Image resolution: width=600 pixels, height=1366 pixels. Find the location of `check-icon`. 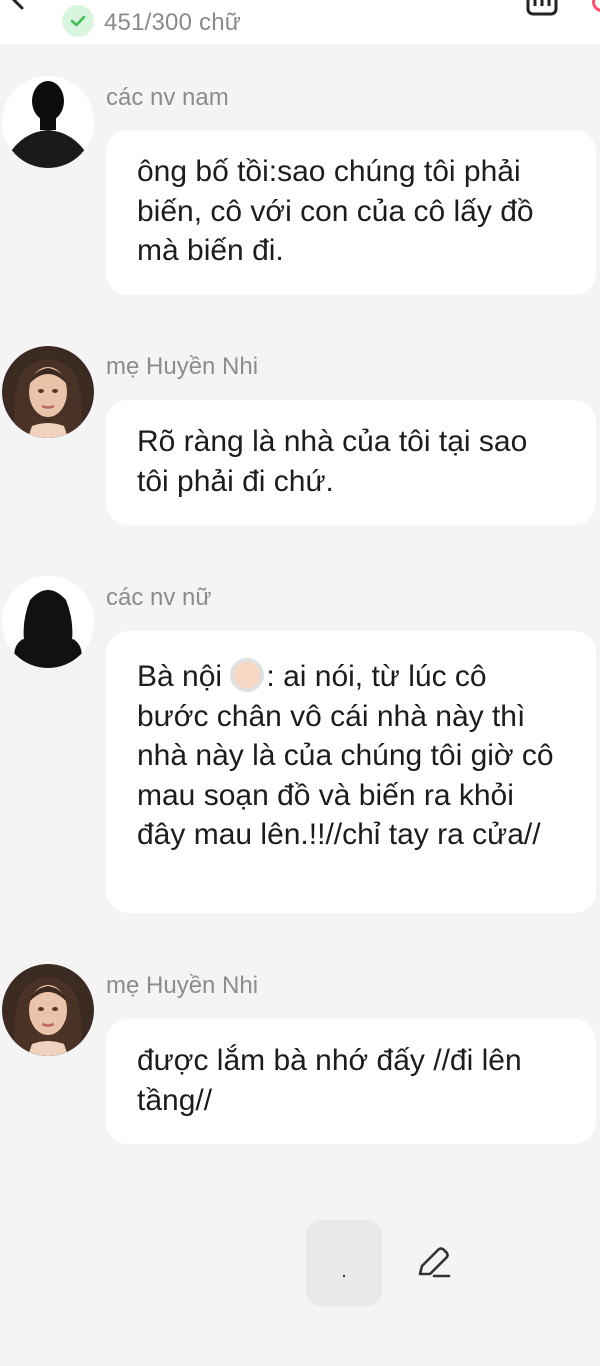

check-icon is located at coordinates (78, 21).